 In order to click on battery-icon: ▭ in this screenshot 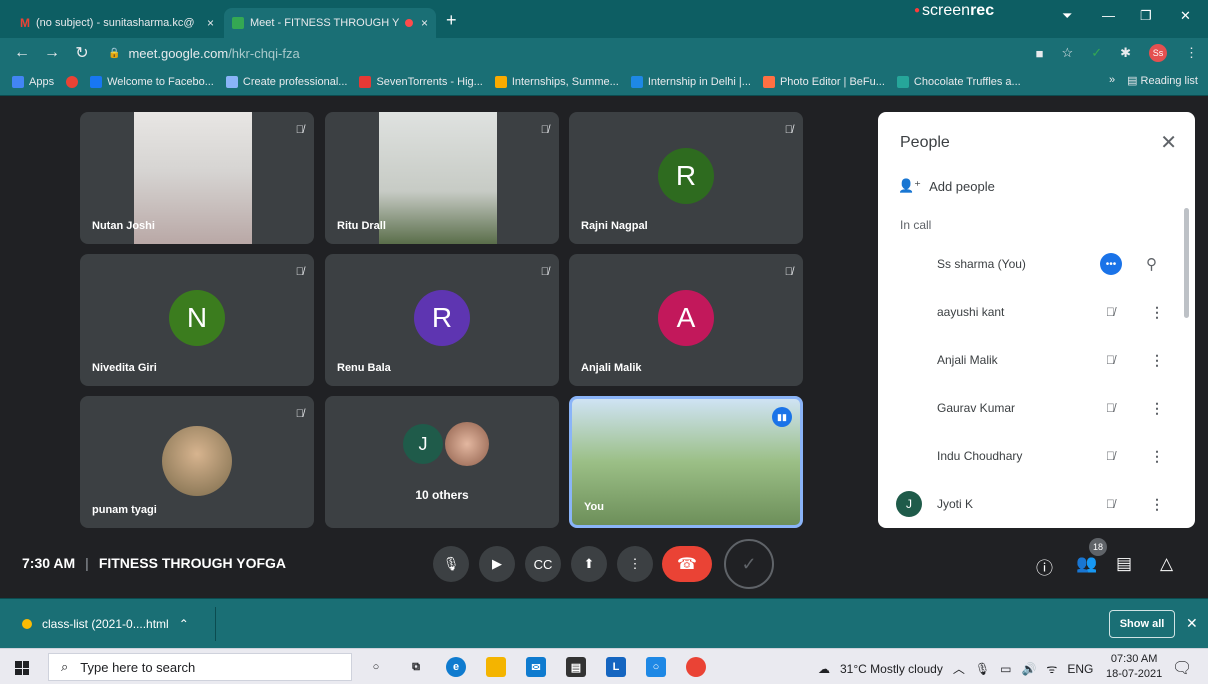, I will do `click(1005, 669)`.